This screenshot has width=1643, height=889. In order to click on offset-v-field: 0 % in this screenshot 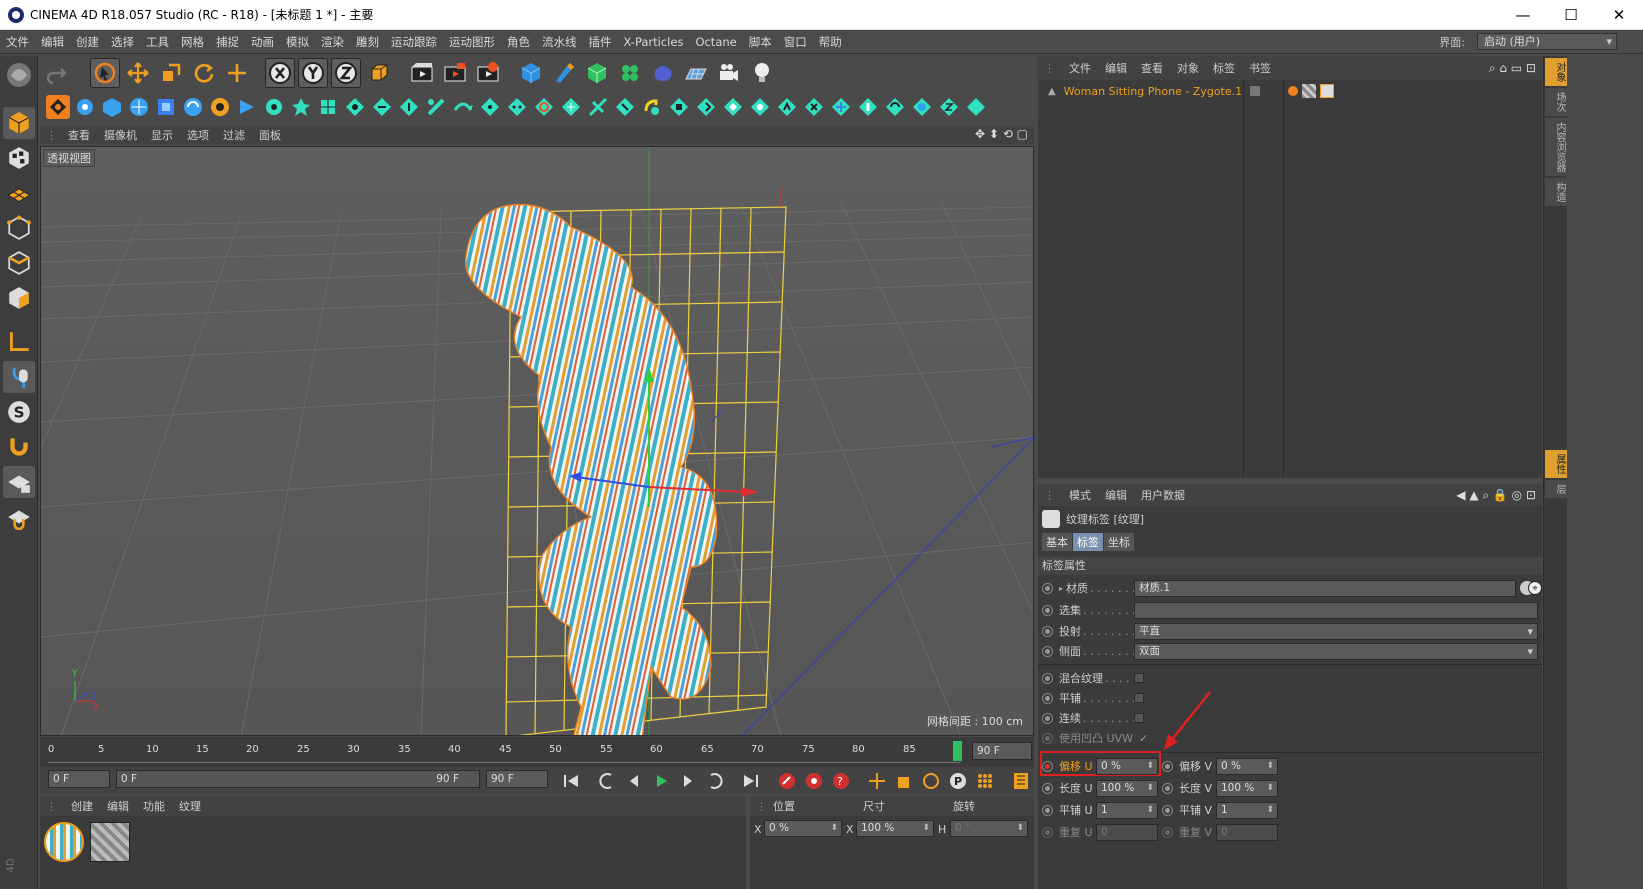, I will do `click(1247, 766)`.